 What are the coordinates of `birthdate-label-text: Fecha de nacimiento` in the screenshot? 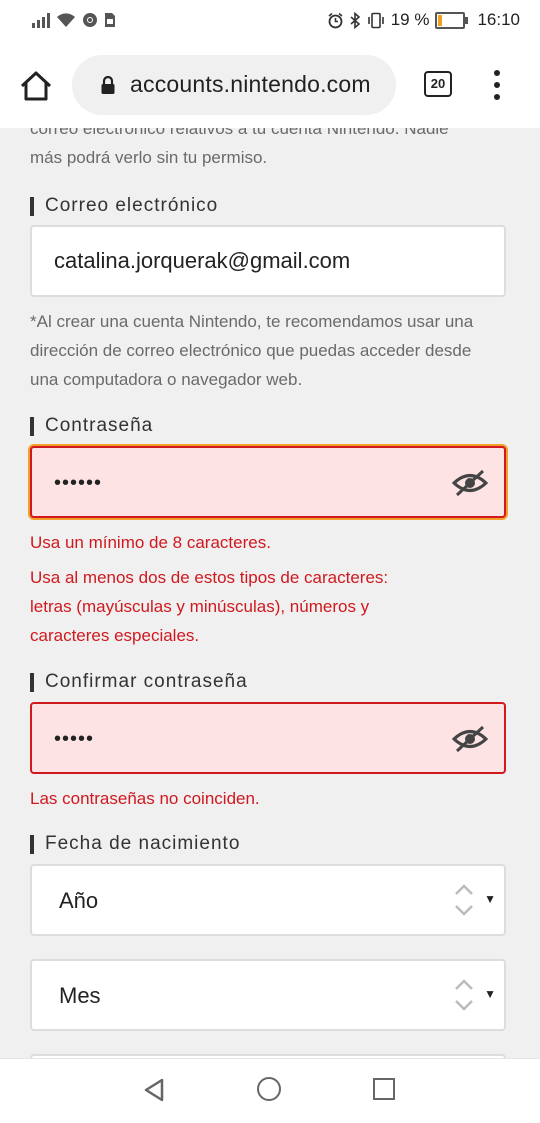 It's located at (143, 843).